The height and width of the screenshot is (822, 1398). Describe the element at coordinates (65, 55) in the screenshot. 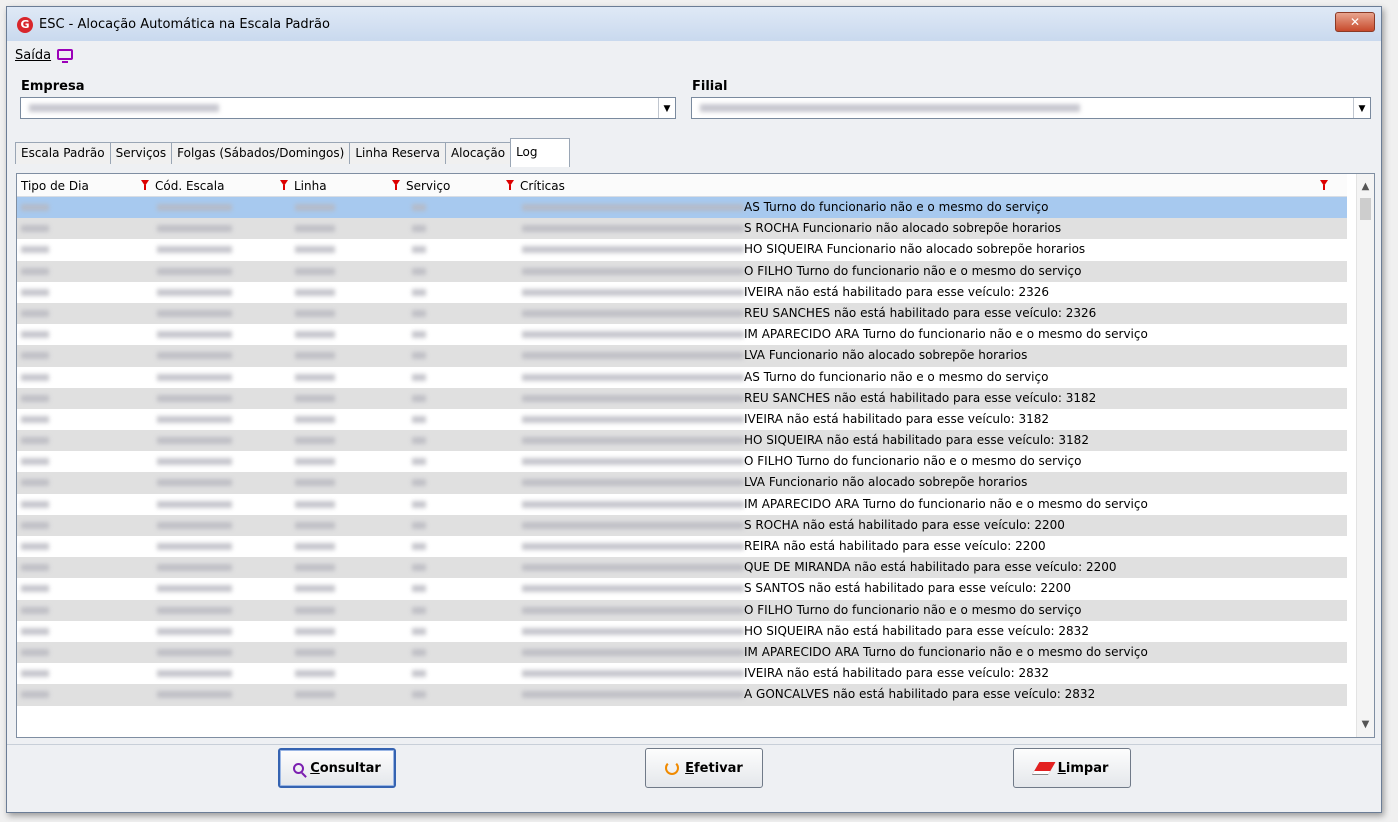

I see `monitor-icon` at that location.